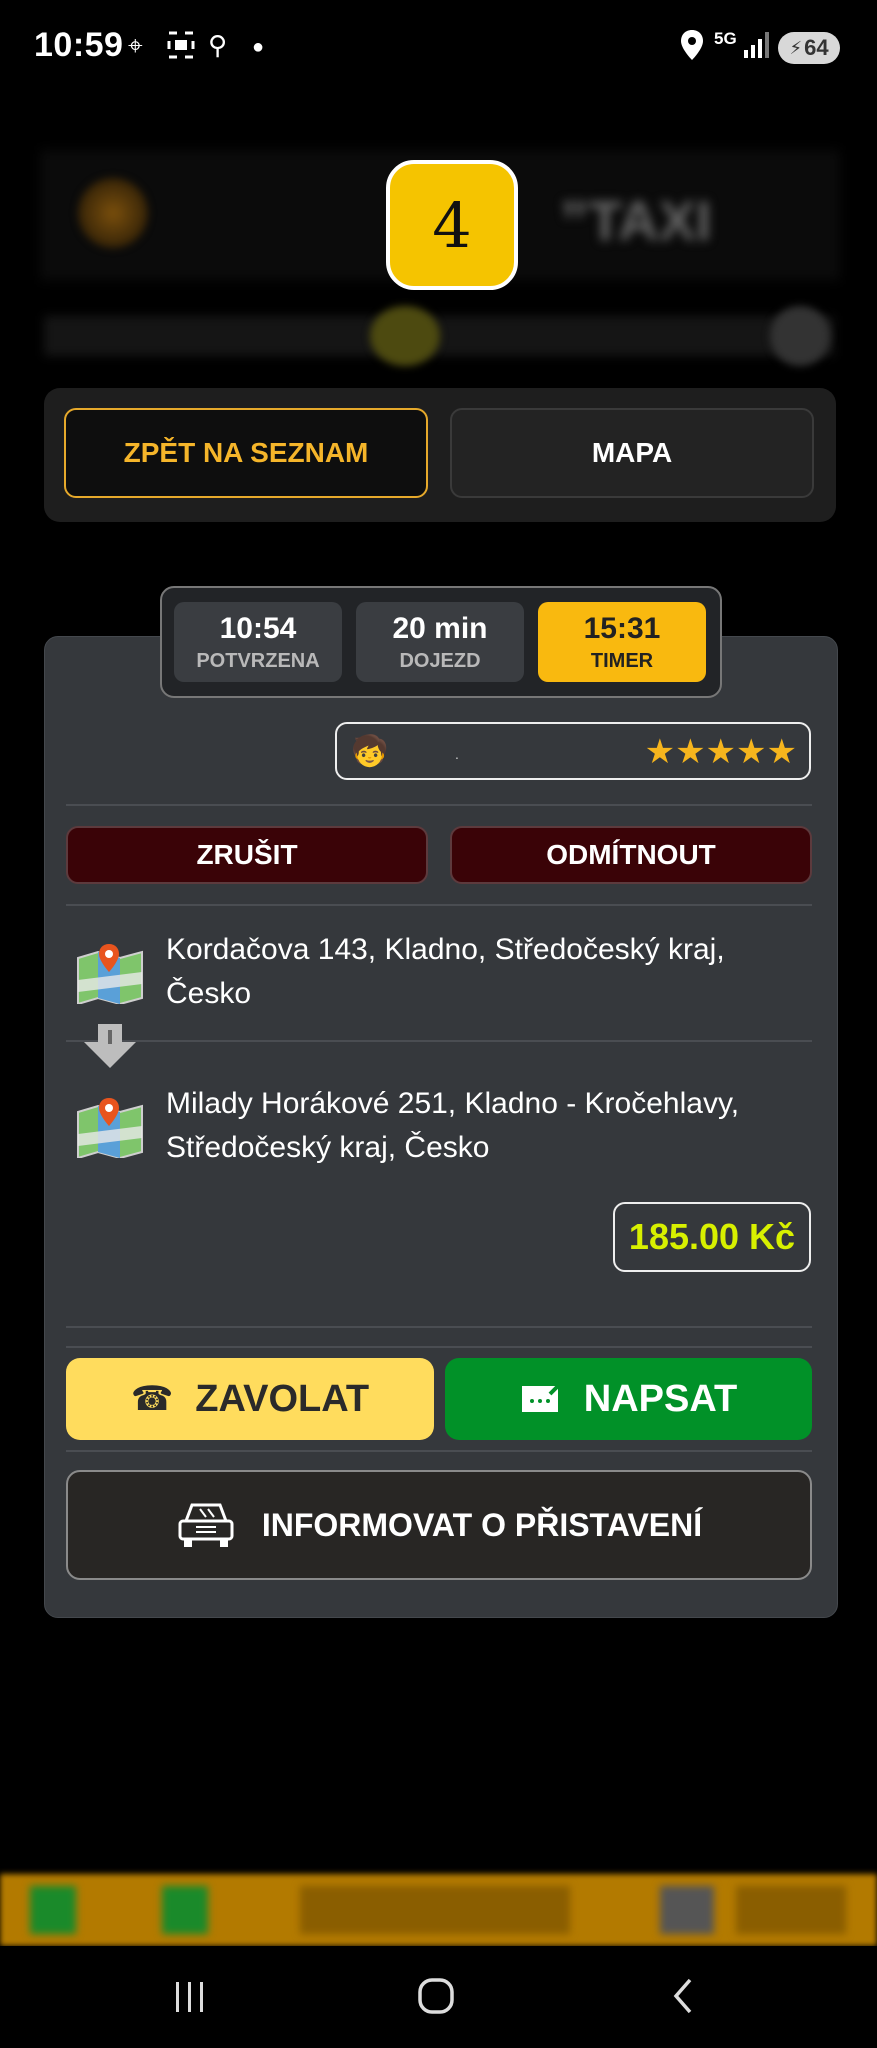 The image size is (877, 2048). What do you see at coordinates (622, 661) in the screenshot?
I see `timer-countdown-label: TIMER` at bounding box center [622, 661].